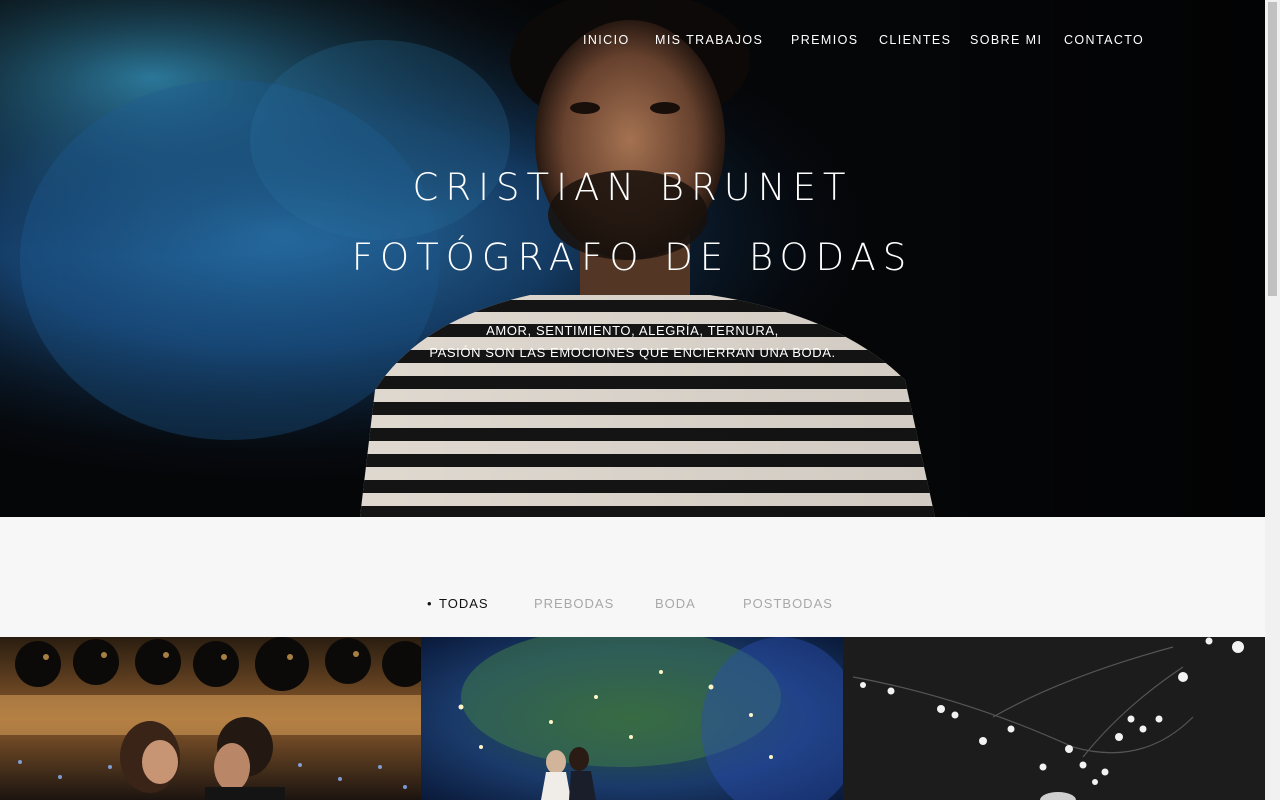 The image size is (1280, 800). Describe the element at coordinates (464, 603) in the screenshot. I see `filter-todas: TODAS` at that location.